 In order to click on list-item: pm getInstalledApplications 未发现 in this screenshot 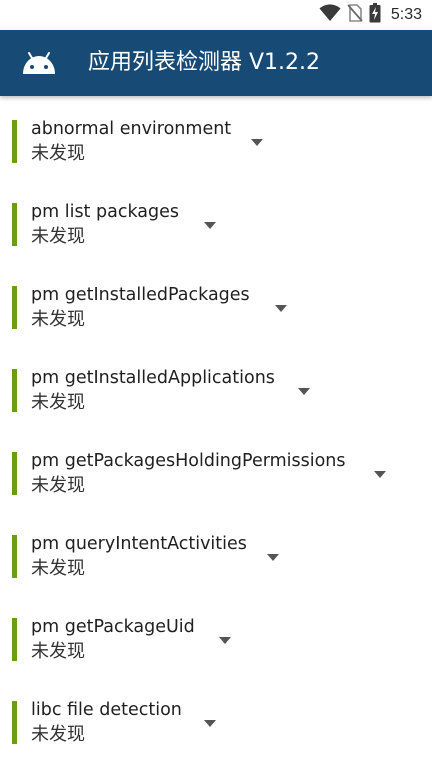, I will do `click(216, 386)`.